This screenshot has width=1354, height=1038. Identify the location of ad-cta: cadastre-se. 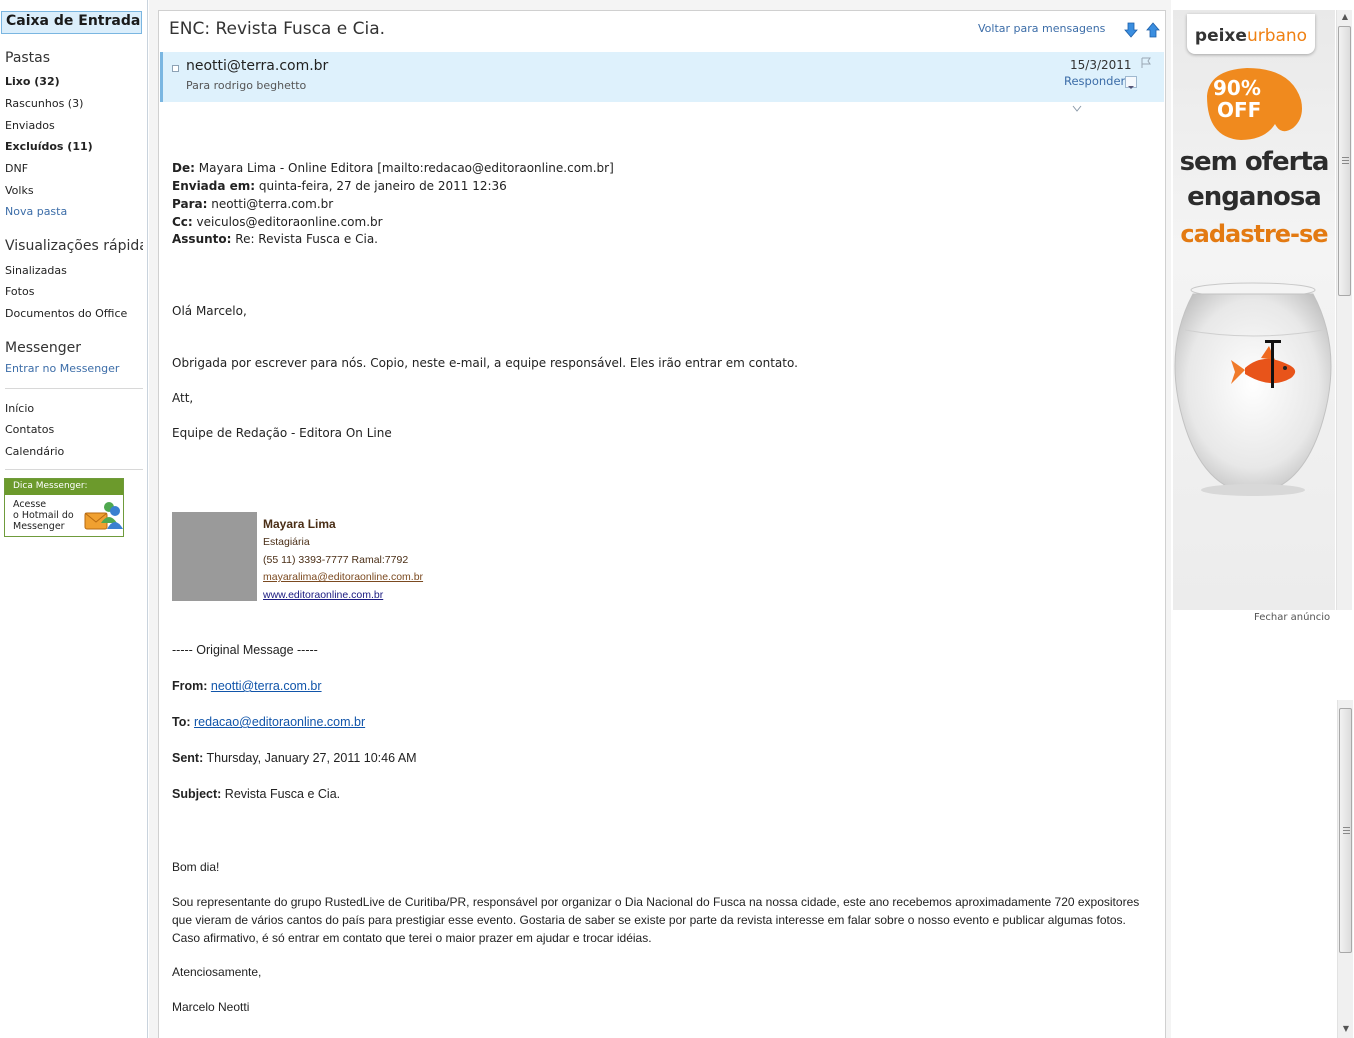
(1254, 234).